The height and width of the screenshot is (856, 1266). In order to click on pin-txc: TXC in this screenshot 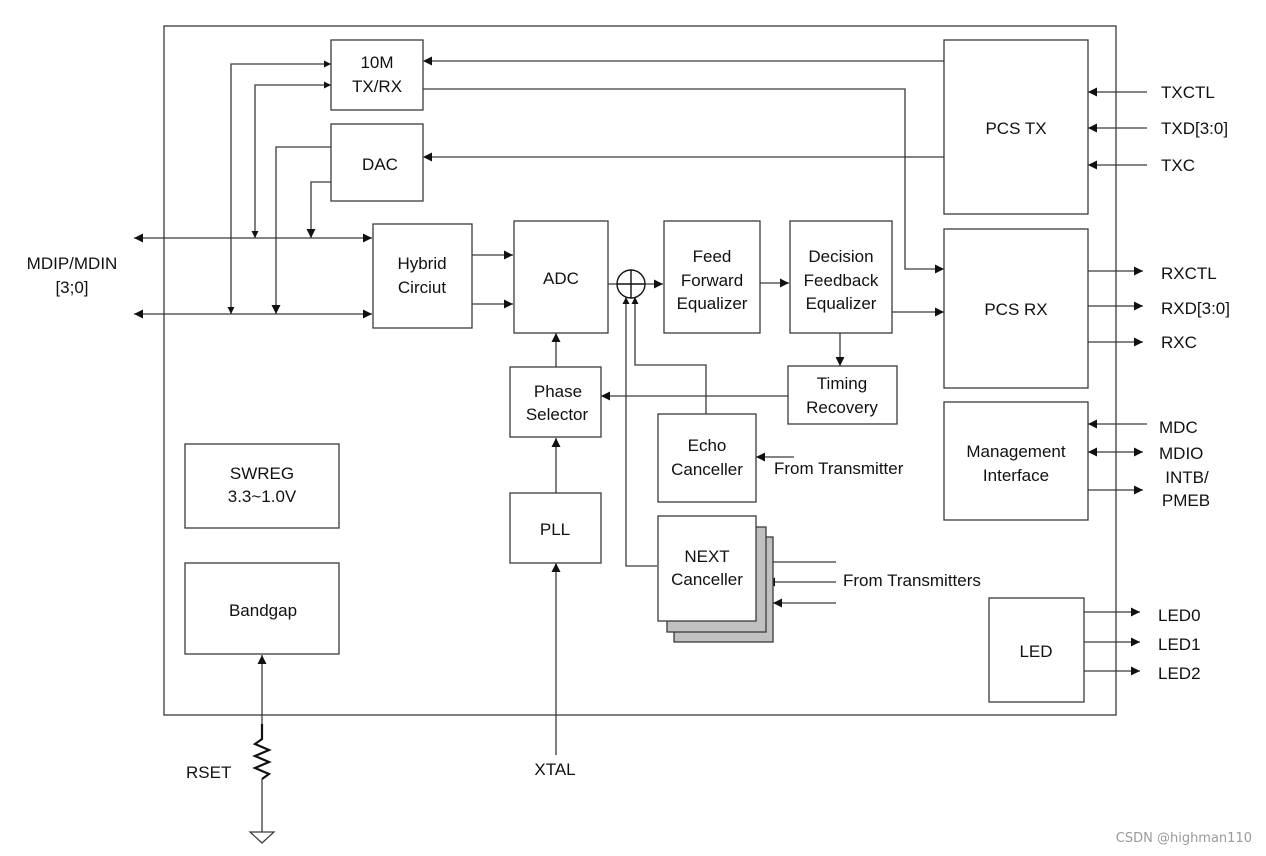, I will do `click(1178, 165)`.